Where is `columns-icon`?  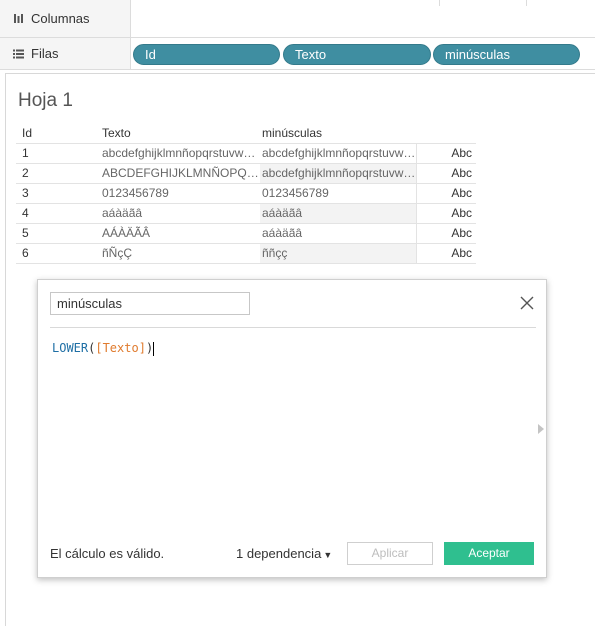
columns-icon is located at coordinates (18, 18).